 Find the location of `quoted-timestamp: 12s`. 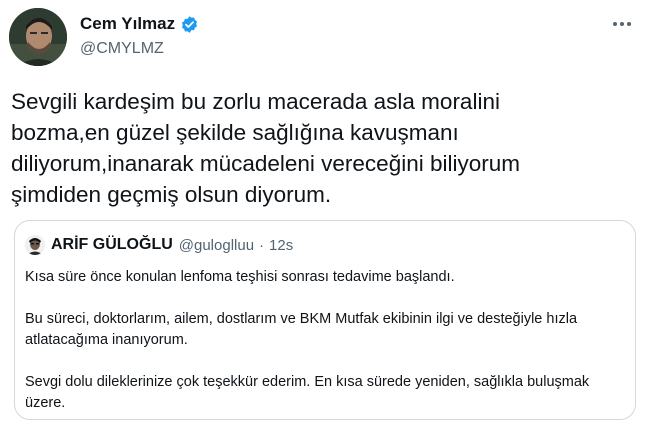

quoted-timestamp: 12s is located at coordinates (281, 245).